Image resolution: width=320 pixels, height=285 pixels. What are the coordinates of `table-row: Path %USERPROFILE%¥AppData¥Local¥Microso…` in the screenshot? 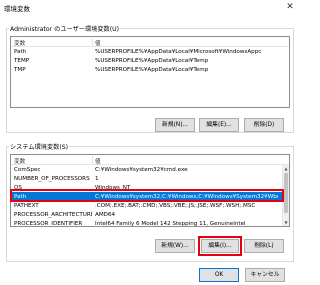 It's located at (150, 51).